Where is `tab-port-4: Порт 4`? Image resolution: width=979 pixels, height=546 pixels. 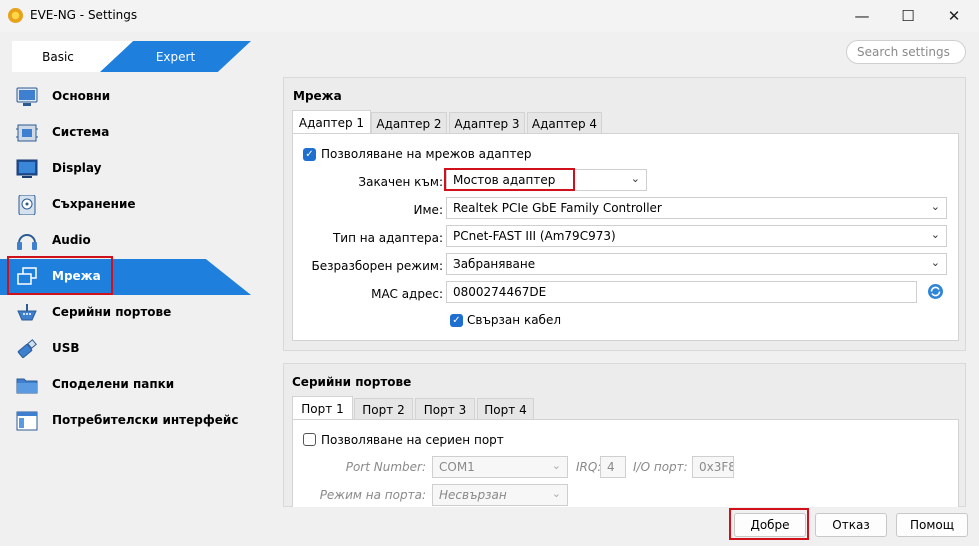 tab-port-4: Порт 4 is located at coordinates (505, 409).